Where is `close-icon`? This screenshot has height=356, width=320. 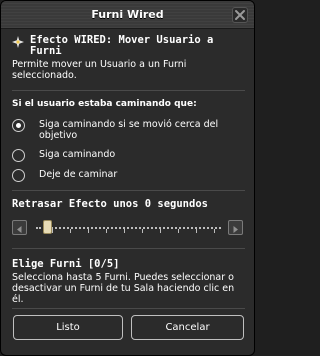 close-icon is located at coordinates (240, 15).